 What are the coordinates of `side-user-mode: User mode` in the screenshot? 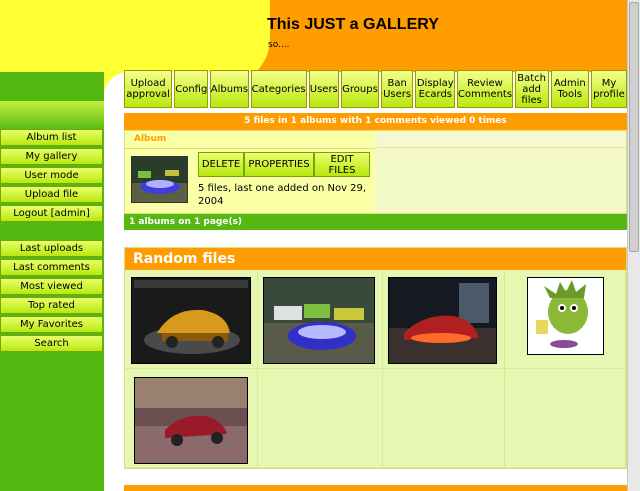 It's located at (51, 175).